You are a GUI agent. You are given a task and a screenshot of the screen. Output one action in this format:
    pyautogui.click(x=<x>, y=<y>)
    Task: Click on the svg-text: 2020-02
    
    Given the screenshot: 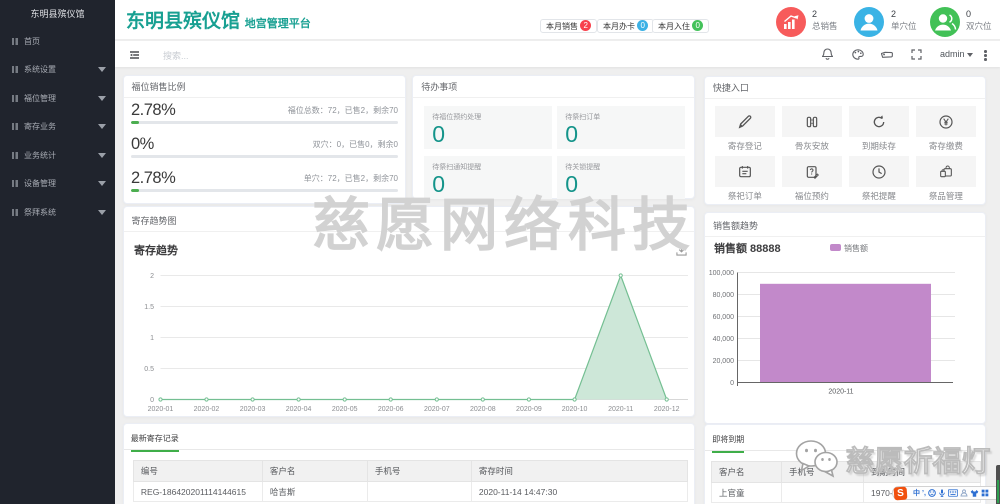 What is the action you would take?
    pyautogui.click(x=207, y=409)
    